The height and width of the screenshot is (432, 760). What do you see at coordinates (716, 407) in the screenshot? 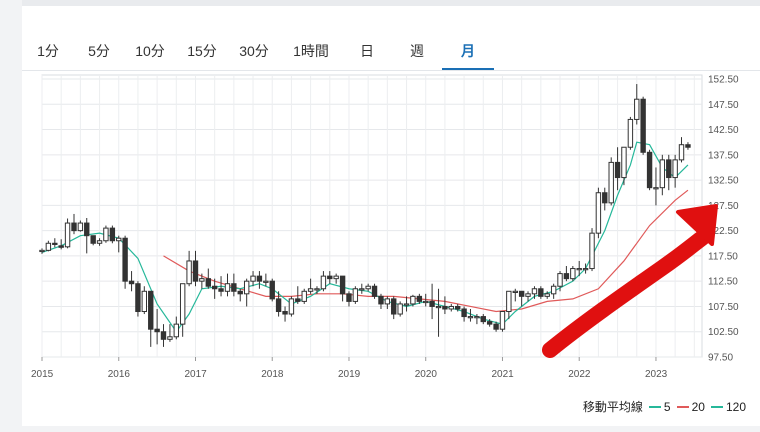
I see `legend-swatch-ma120` at bounding box center [716, 407].